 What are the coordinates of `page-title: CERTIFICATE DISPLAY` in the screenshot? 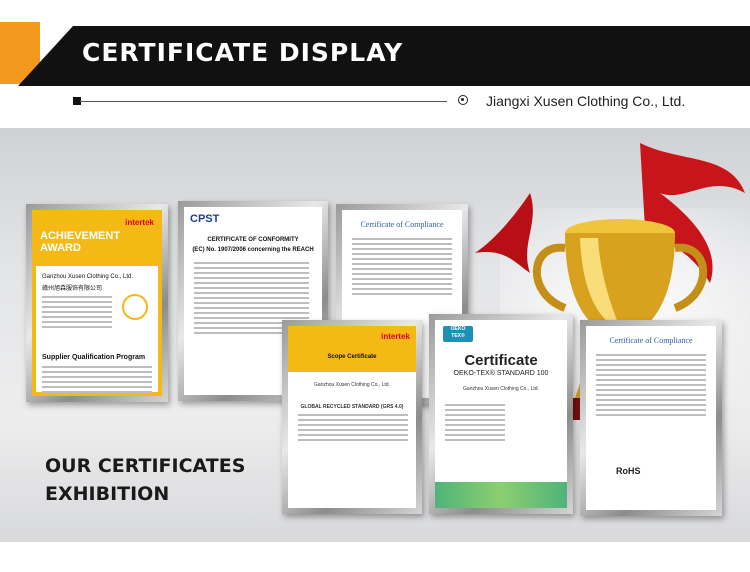 It's located at (243, 52).